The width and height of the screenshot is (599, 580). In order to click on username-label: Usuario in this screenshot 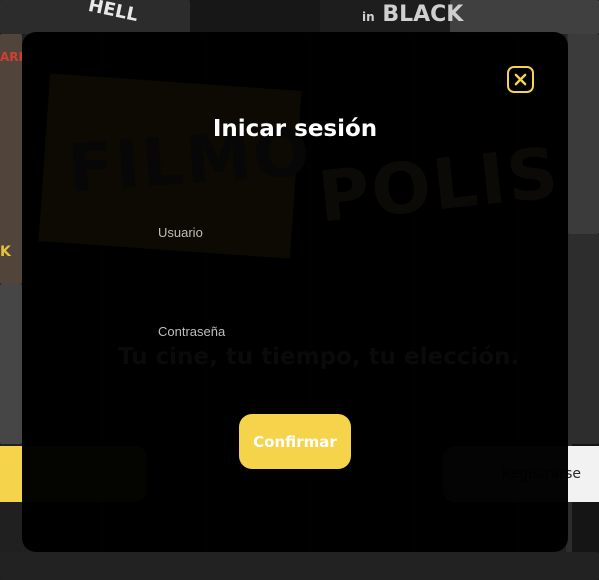, I will do `click(180, 232)`.